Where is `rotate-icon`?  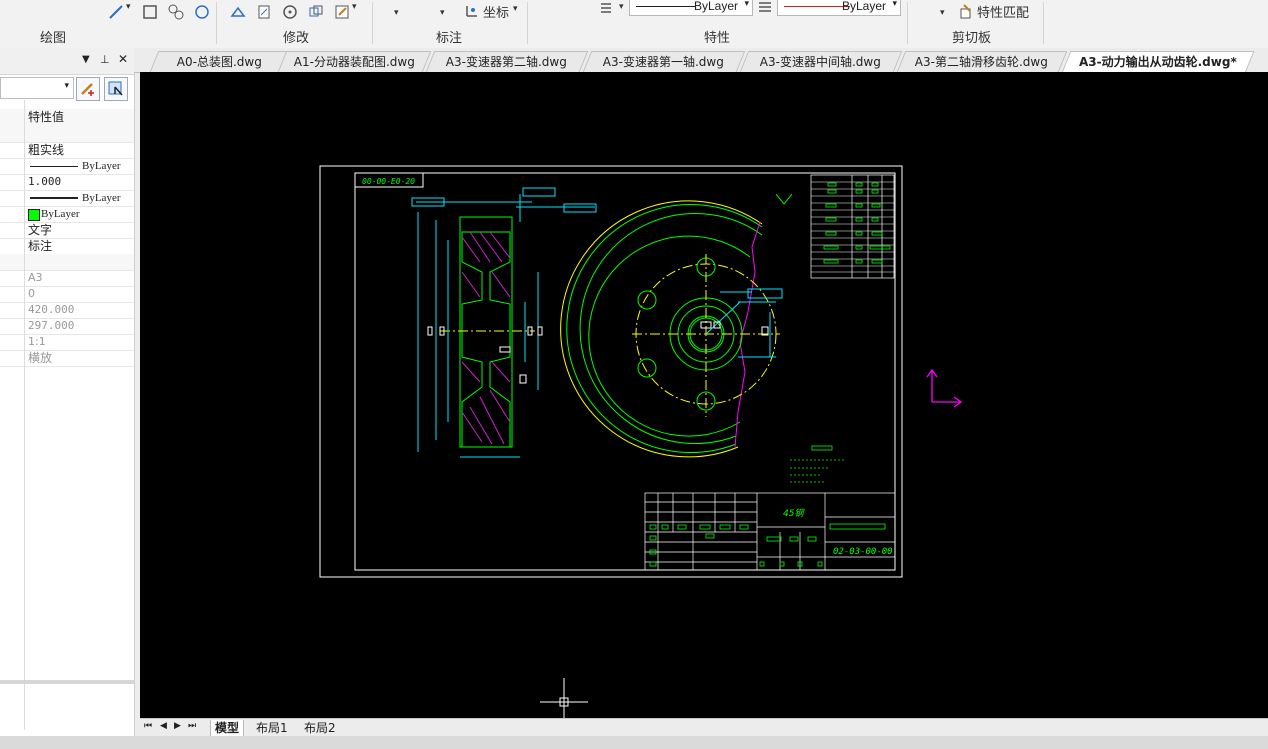
rotate-icon is located at coordinates (290, 12).